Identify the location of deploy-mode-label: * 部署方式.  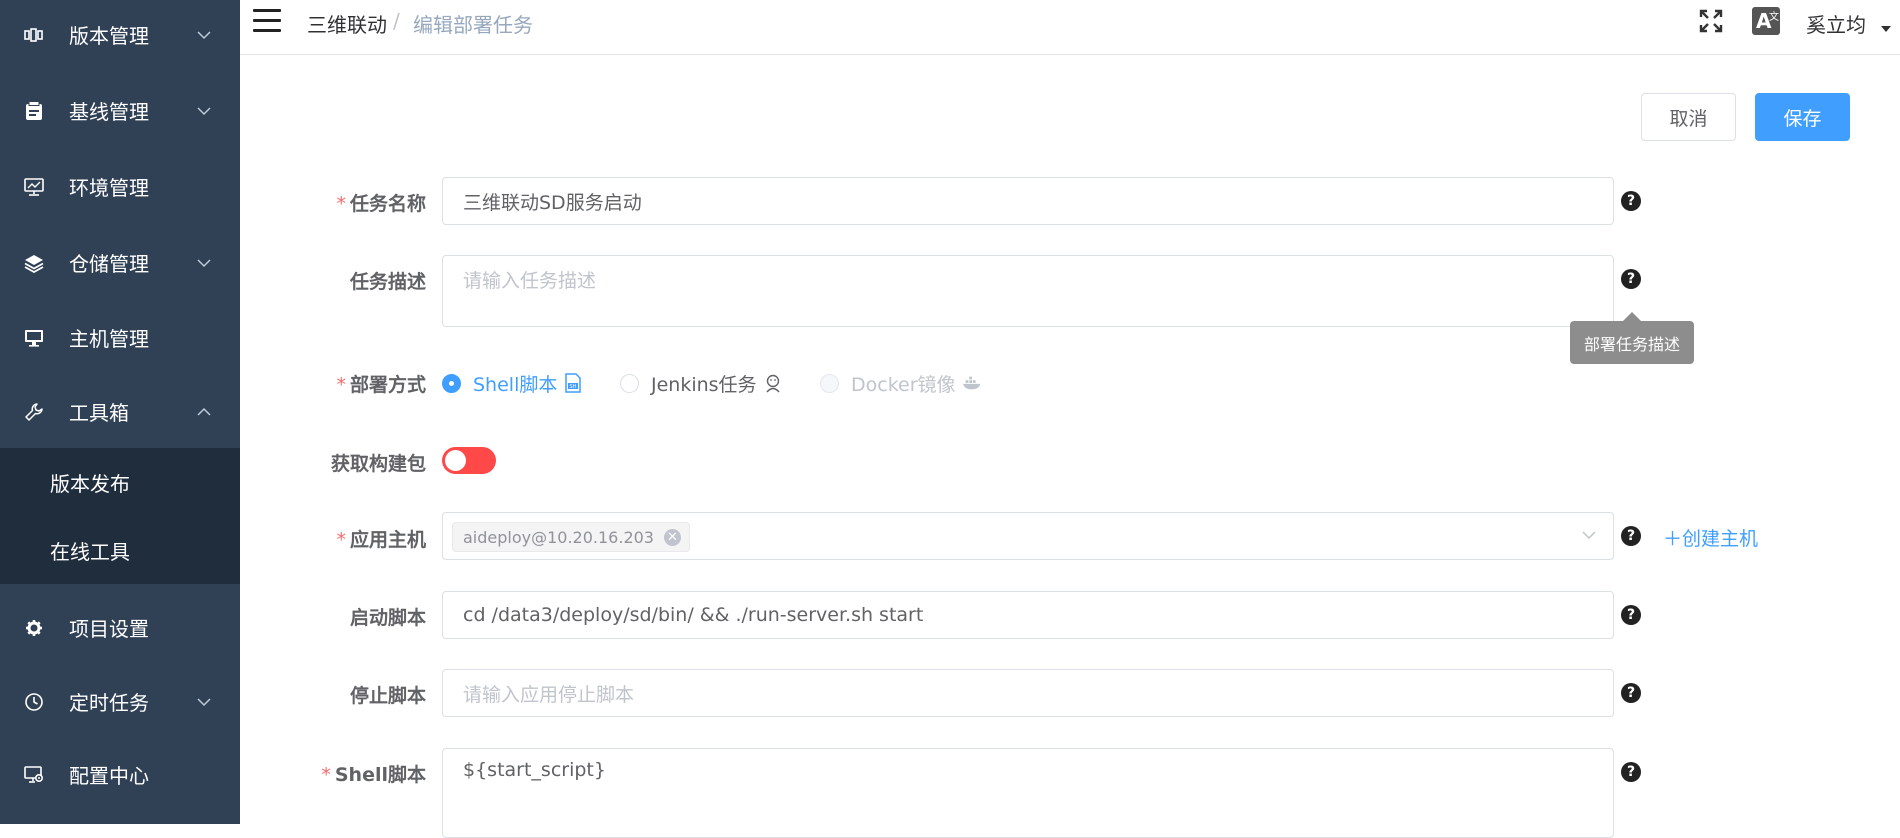
(381, 385).